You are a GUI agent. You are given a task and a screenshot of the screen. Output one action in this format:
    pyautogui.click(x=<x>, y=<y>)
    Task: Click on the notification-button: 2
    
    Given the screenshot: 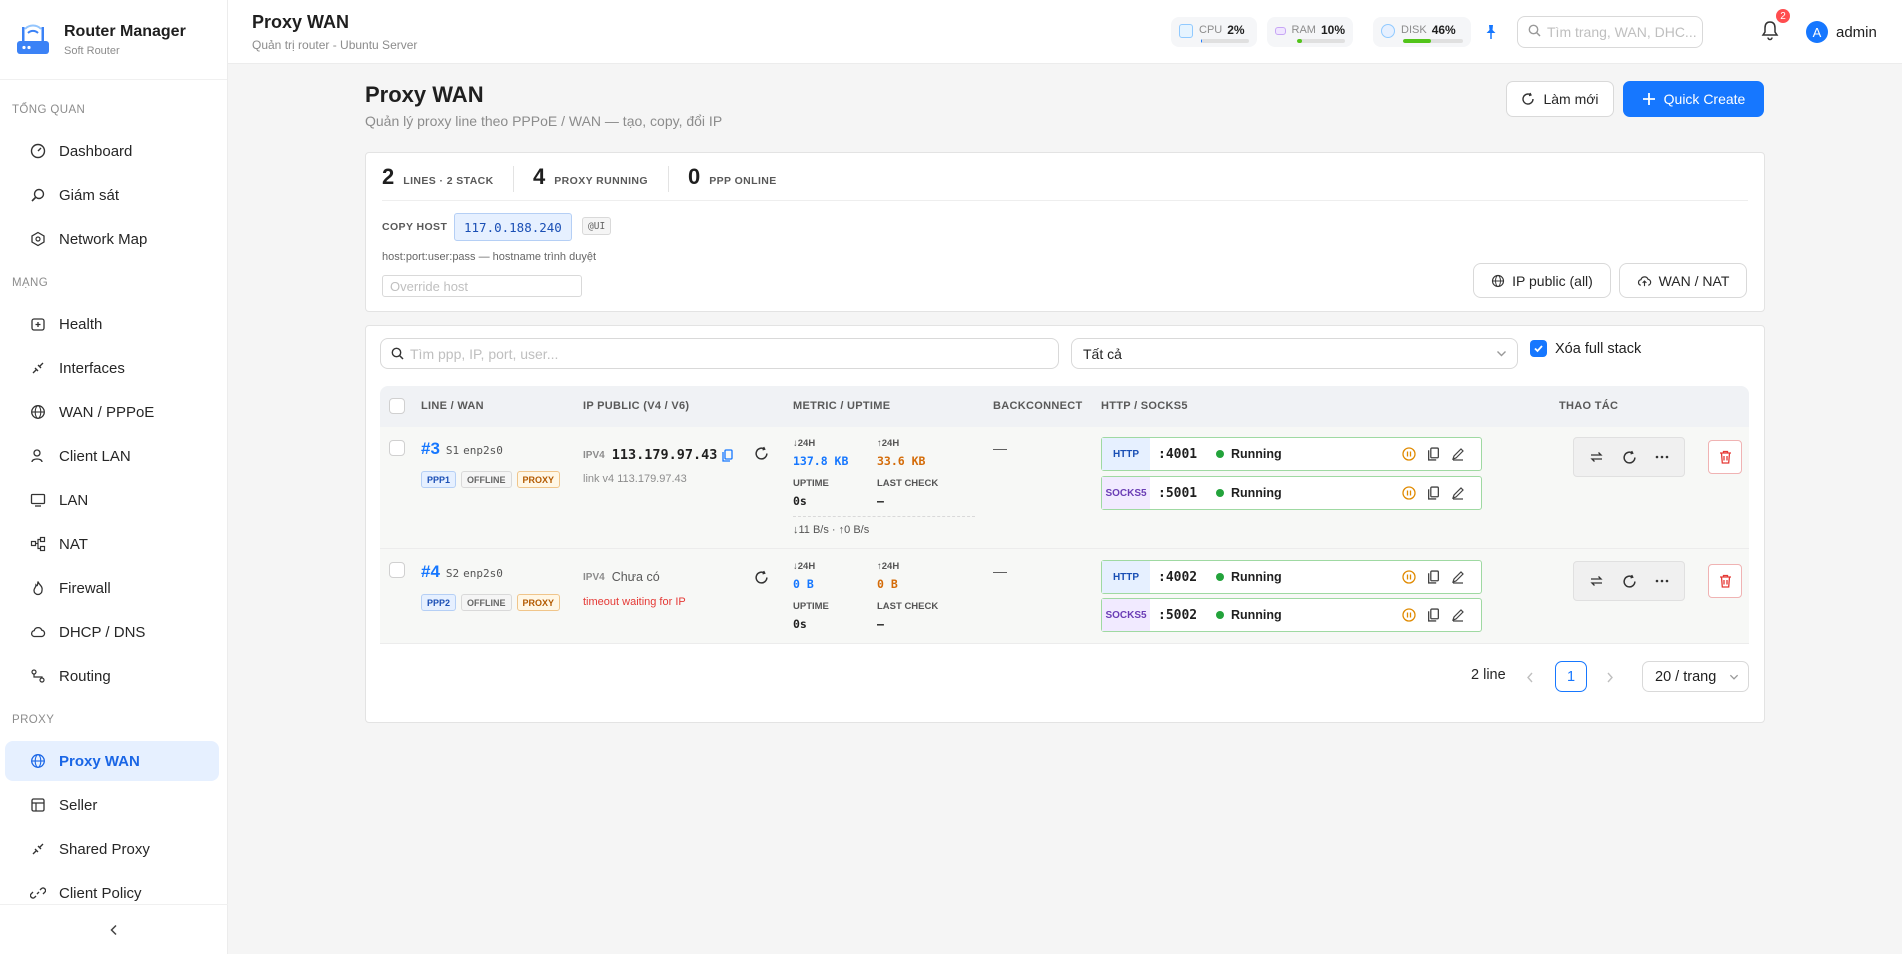 What is the action you would take?
    pyautogui.click(x=1775, y=26)
    